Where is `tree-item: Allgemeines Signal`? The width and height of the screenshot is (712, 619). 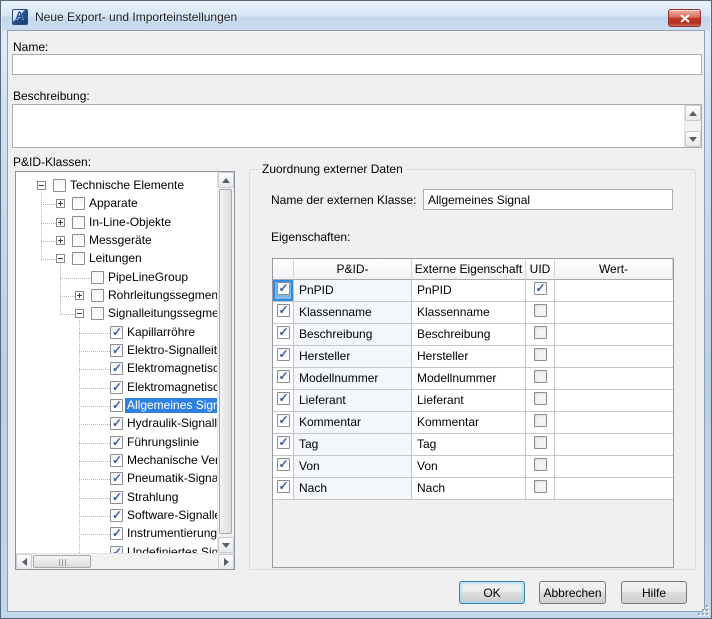
tree-item: Allgemeines Signal is located at coordinates (116, 406).